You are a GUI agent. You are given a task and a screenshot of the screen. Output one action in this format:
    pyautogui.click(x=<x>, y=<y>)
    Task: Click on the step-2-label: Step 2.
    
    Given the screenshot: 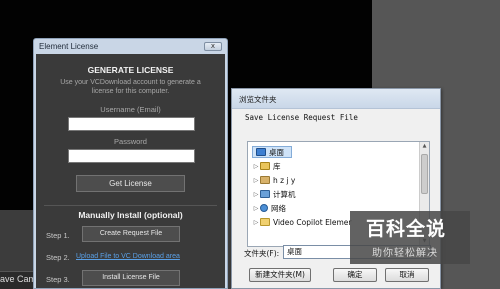 What is the action you would take?
    pyautogui.click(x=58, y=257)
    